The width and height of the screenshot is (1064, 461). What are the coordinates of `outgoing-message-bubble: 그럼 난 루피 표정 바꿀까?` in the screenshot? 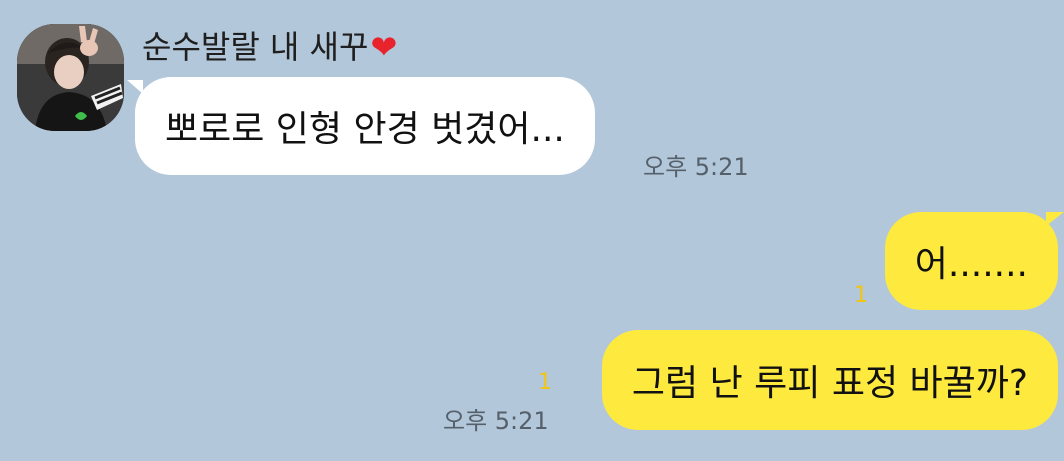 It's located at (829, 380).